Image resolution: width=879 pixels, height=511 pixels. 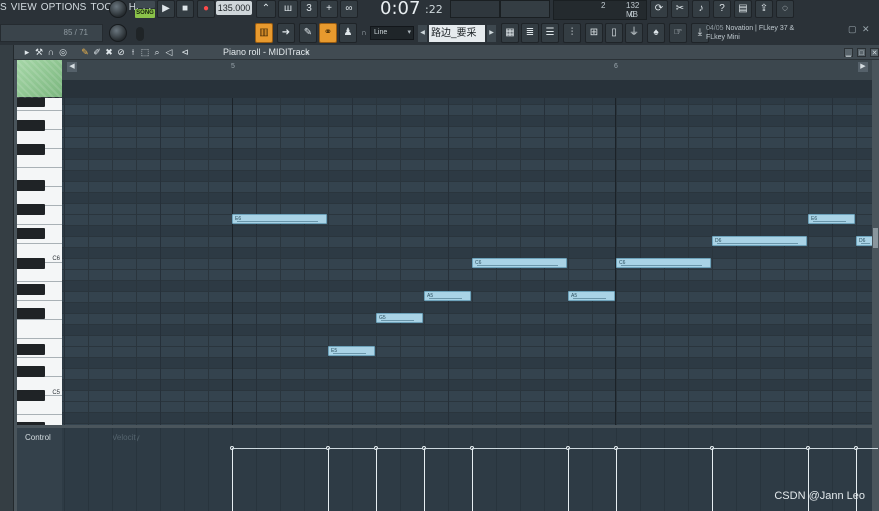 What do you see at coordinates (3, 7) in the screenshot?
I see `menu-item-s: S` at bounding box center [3, 7].